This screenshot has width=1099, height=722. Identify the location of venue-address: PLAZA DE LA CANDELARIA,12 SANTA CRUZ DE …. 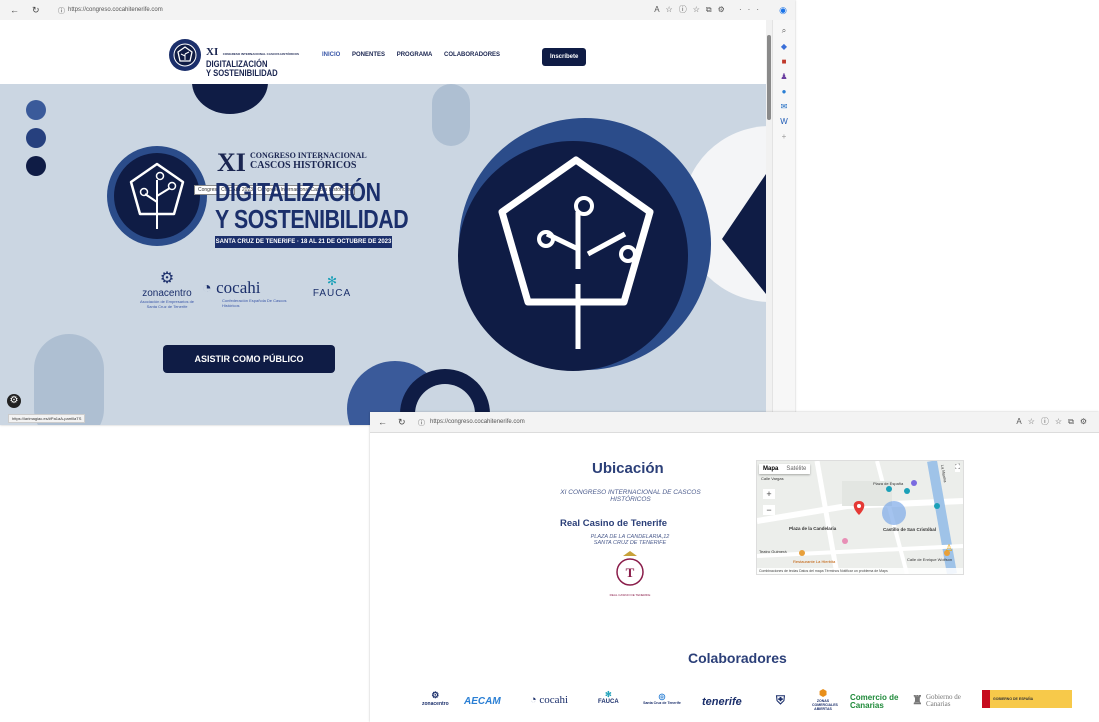
(630, 540).